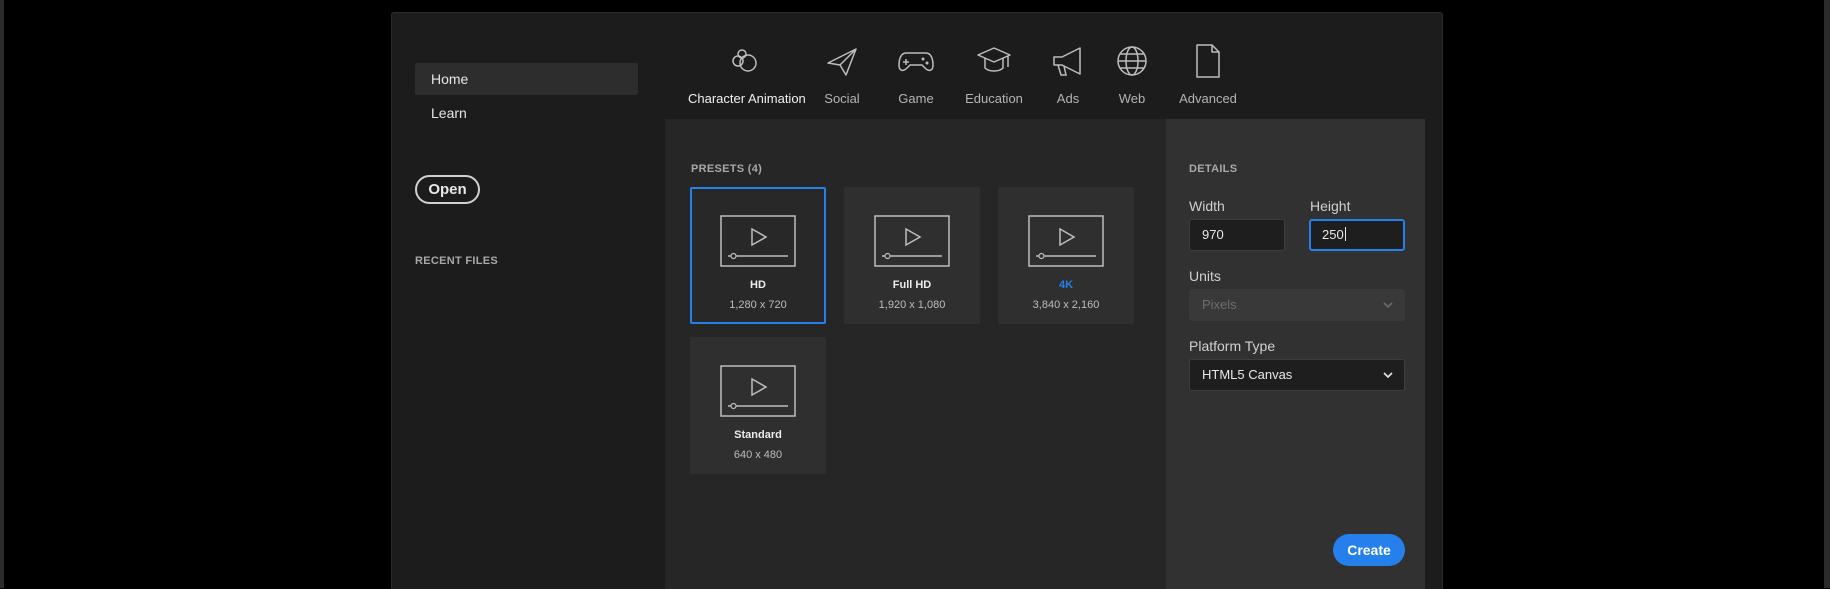  What do you see at coordinates (994, 79) in the screenshot?
I see `tab-education: Education` at bounding box center [994, 79].